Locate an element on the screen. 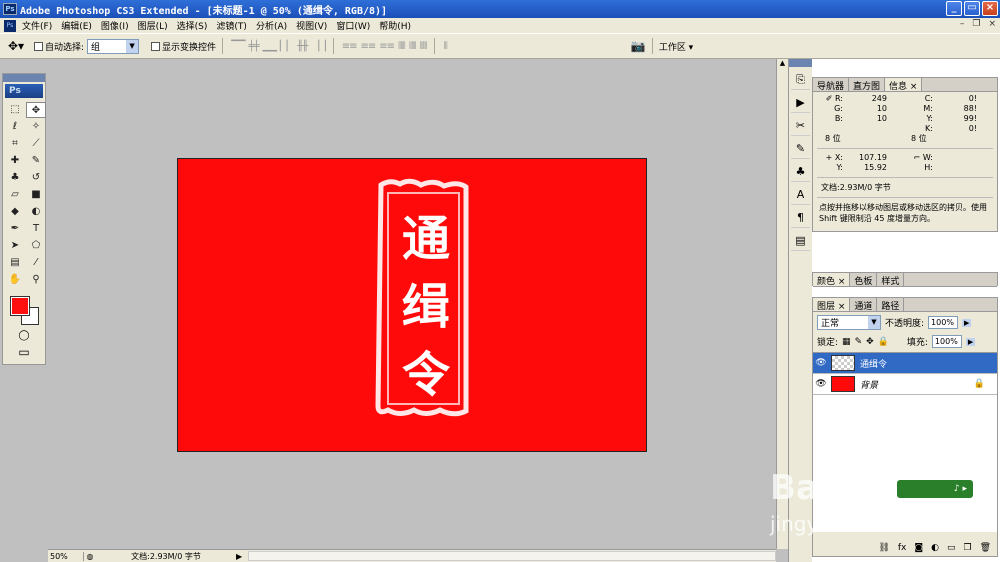  tab-color: 颜色 × is located at coordinates (832, 280).